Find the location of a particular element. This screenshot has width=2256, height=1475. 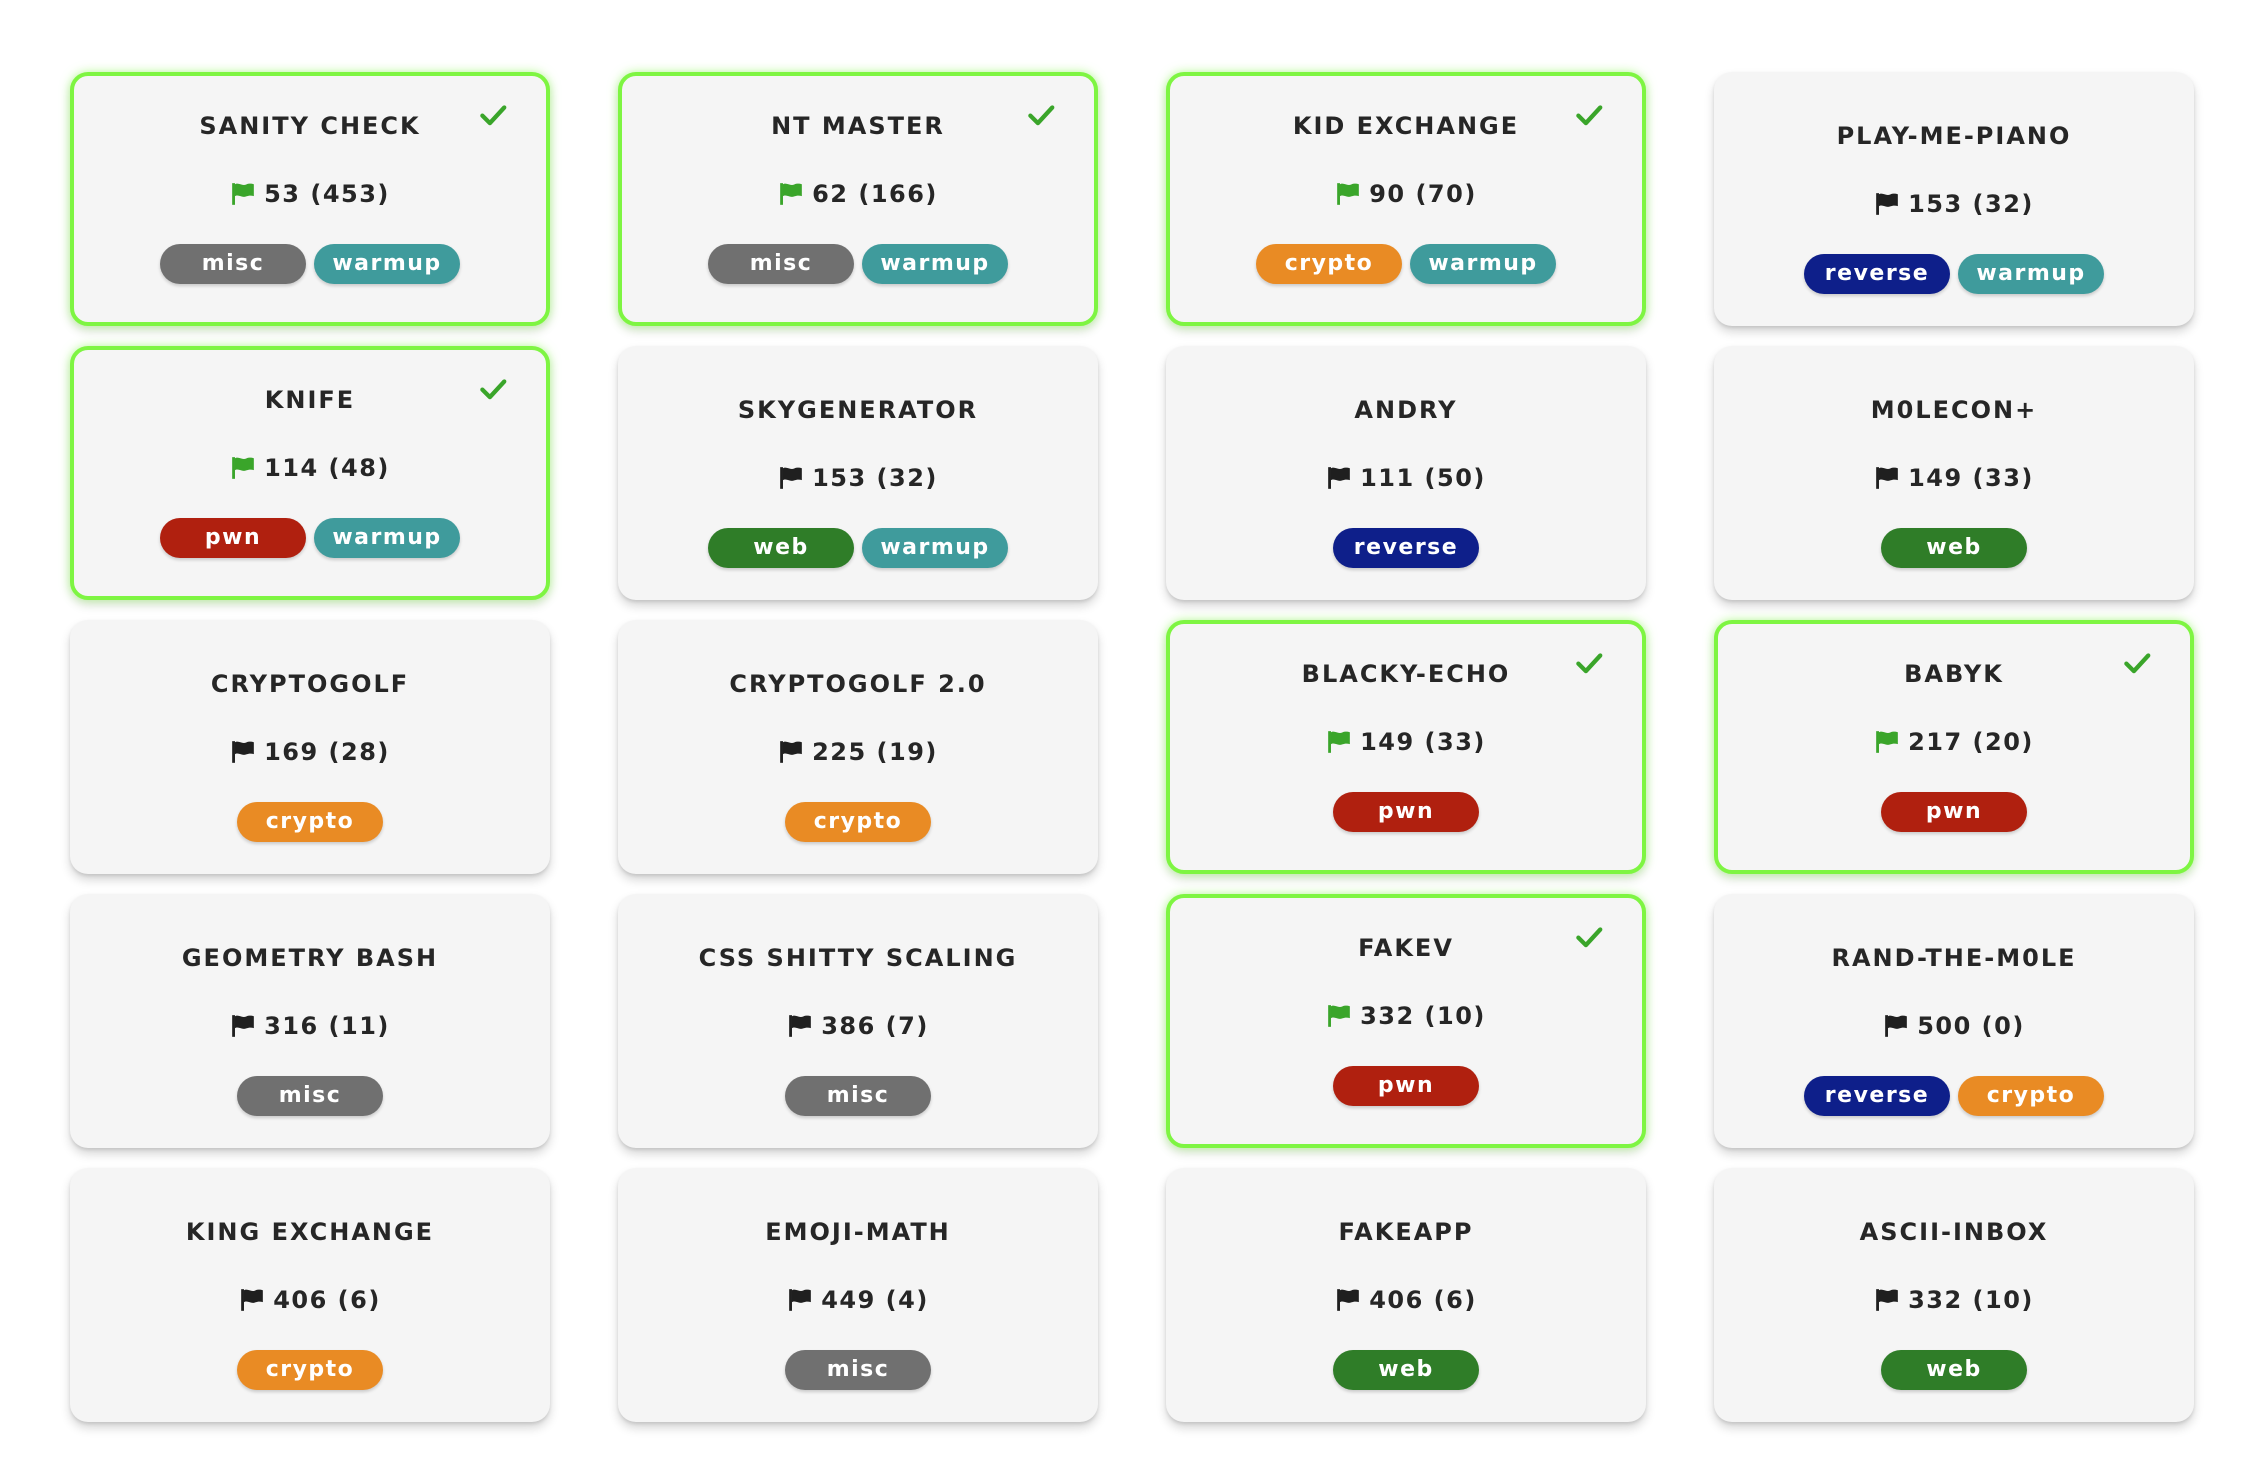

challenge-card-ascii-inbox: ASCII-INBOX 332 (10) web is located at coordinates (1954, 1295).